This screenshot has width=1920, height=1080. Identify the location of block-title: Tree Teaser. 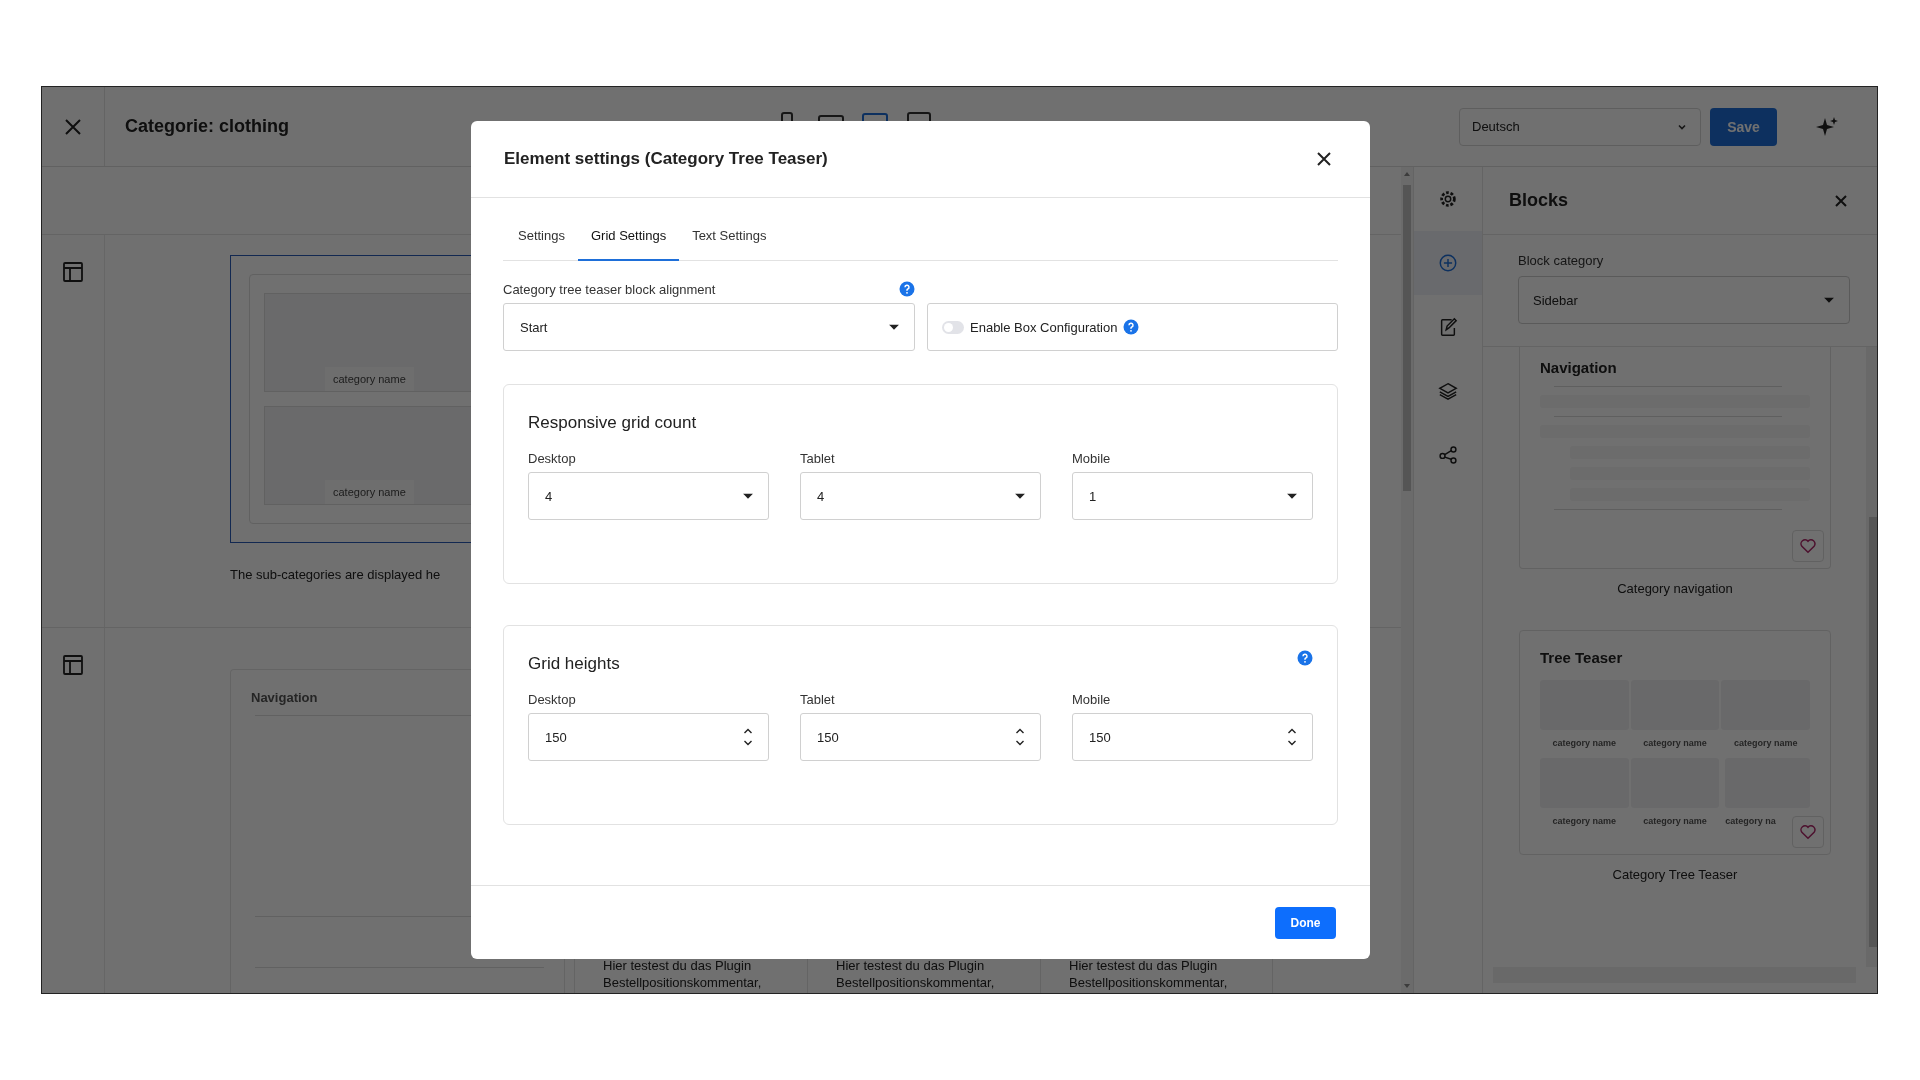
(1582, 657).